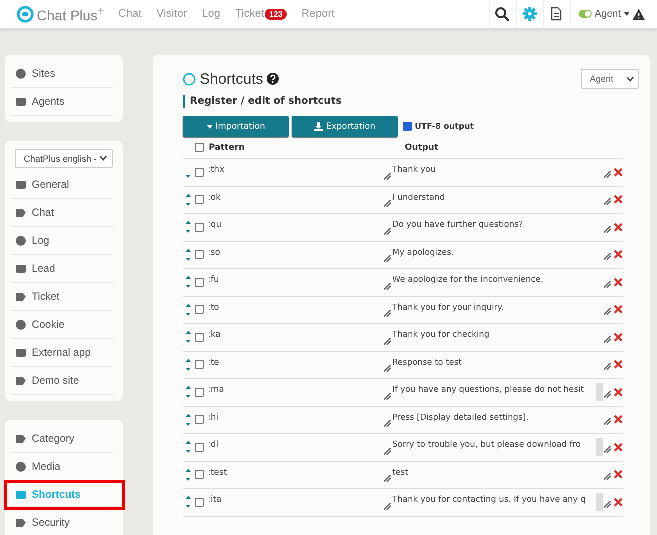 This screenshot has width=657, height=535. I want to click on warning-icon, so click(639, 14).